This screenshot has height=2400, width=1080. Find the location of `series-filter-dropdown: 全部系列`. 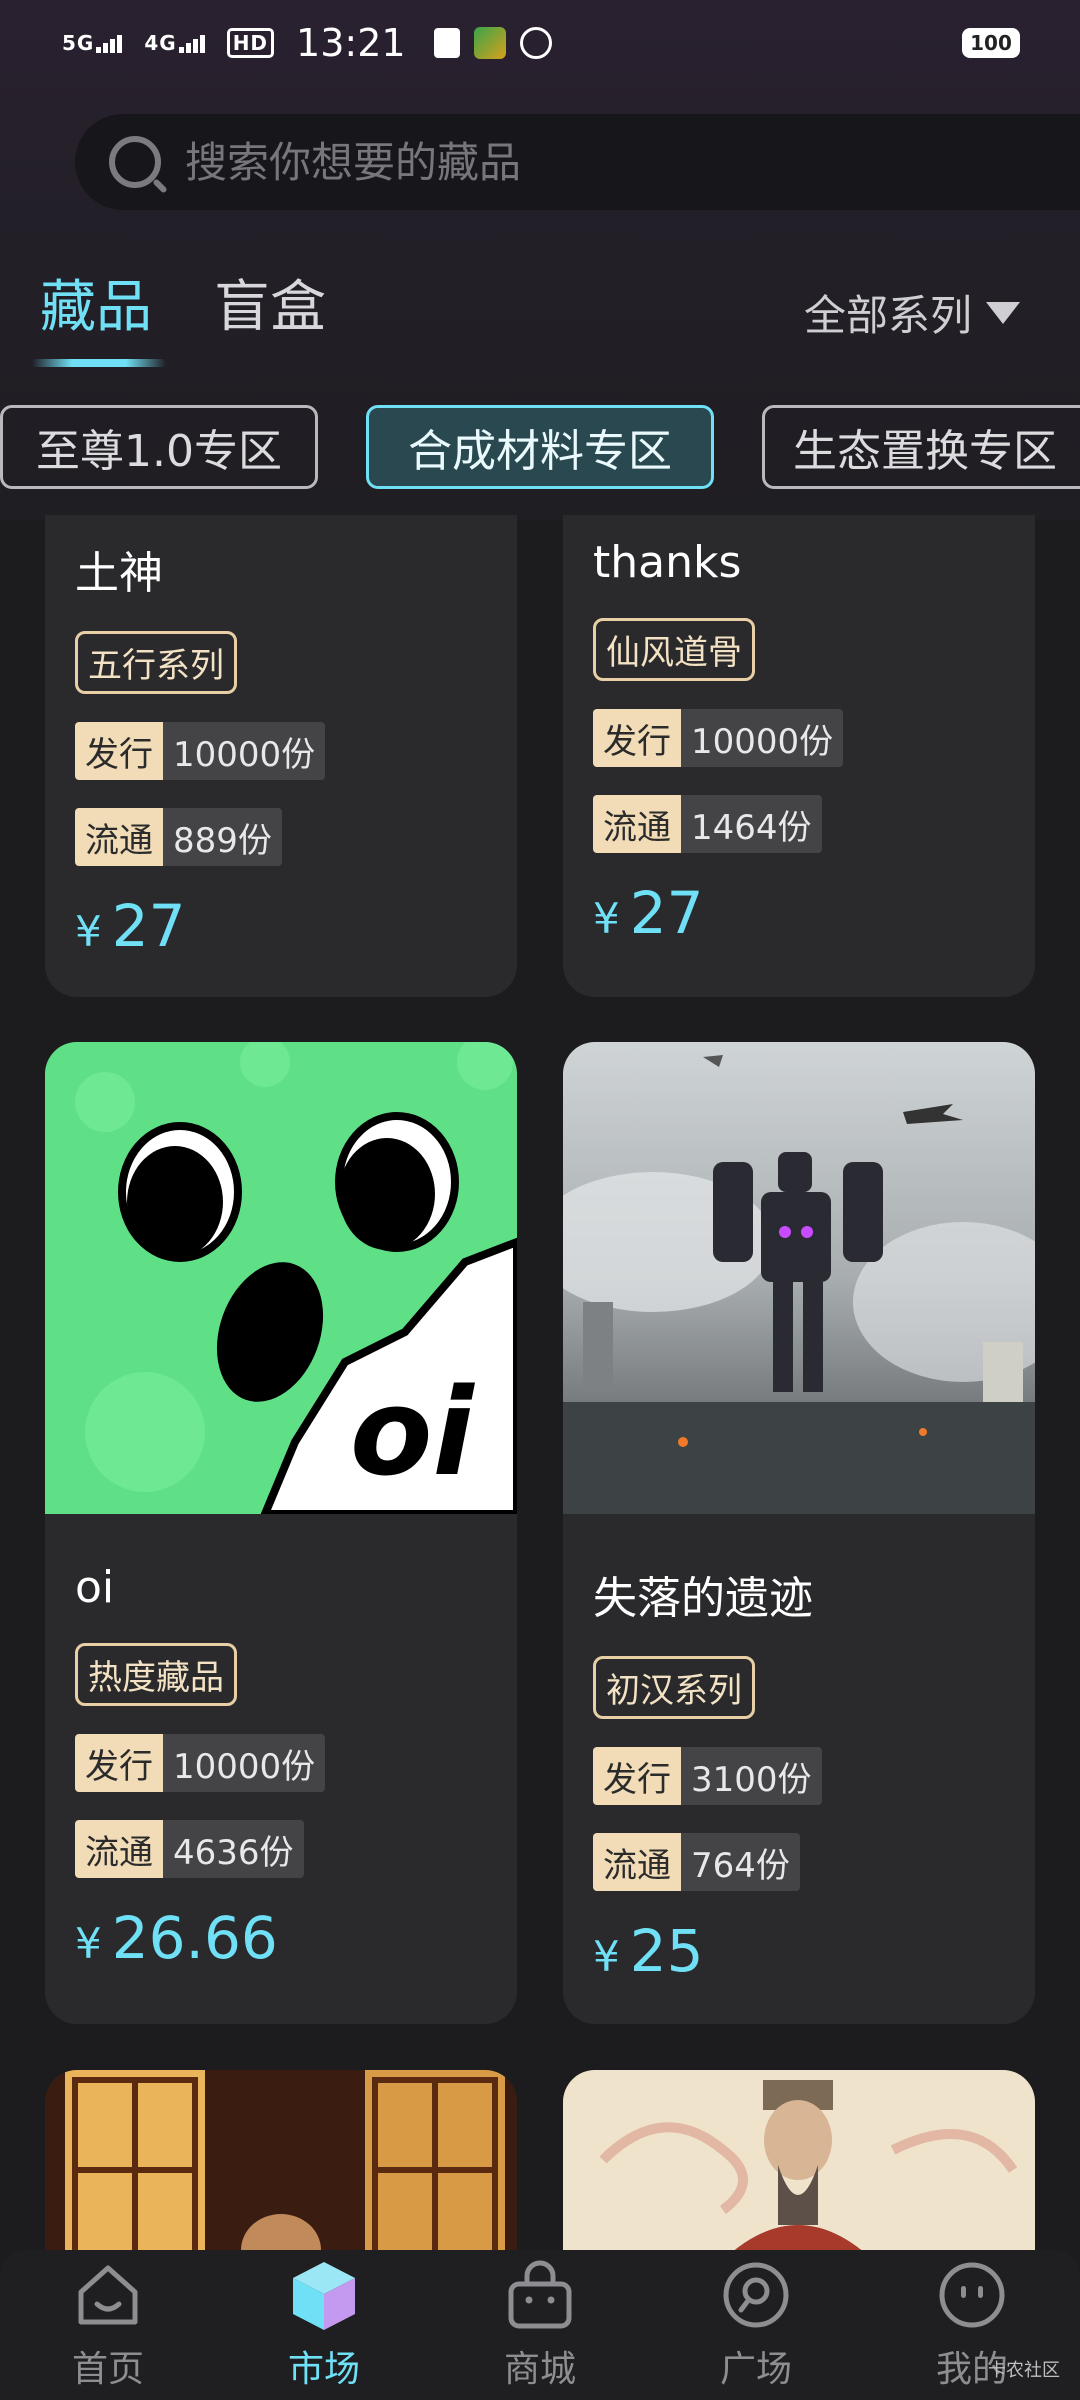

series-filter-dropdown: 全部系列 is located at coordinates (912, 312).